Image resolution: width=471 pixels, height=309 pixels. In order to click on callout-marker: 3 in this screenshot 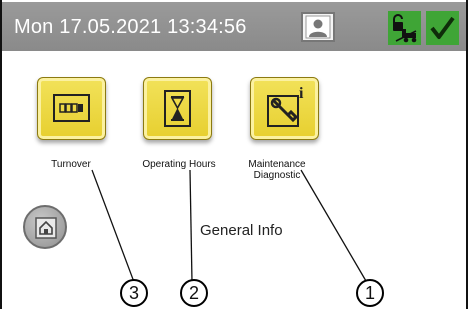, I will do `click(134, 293)`.